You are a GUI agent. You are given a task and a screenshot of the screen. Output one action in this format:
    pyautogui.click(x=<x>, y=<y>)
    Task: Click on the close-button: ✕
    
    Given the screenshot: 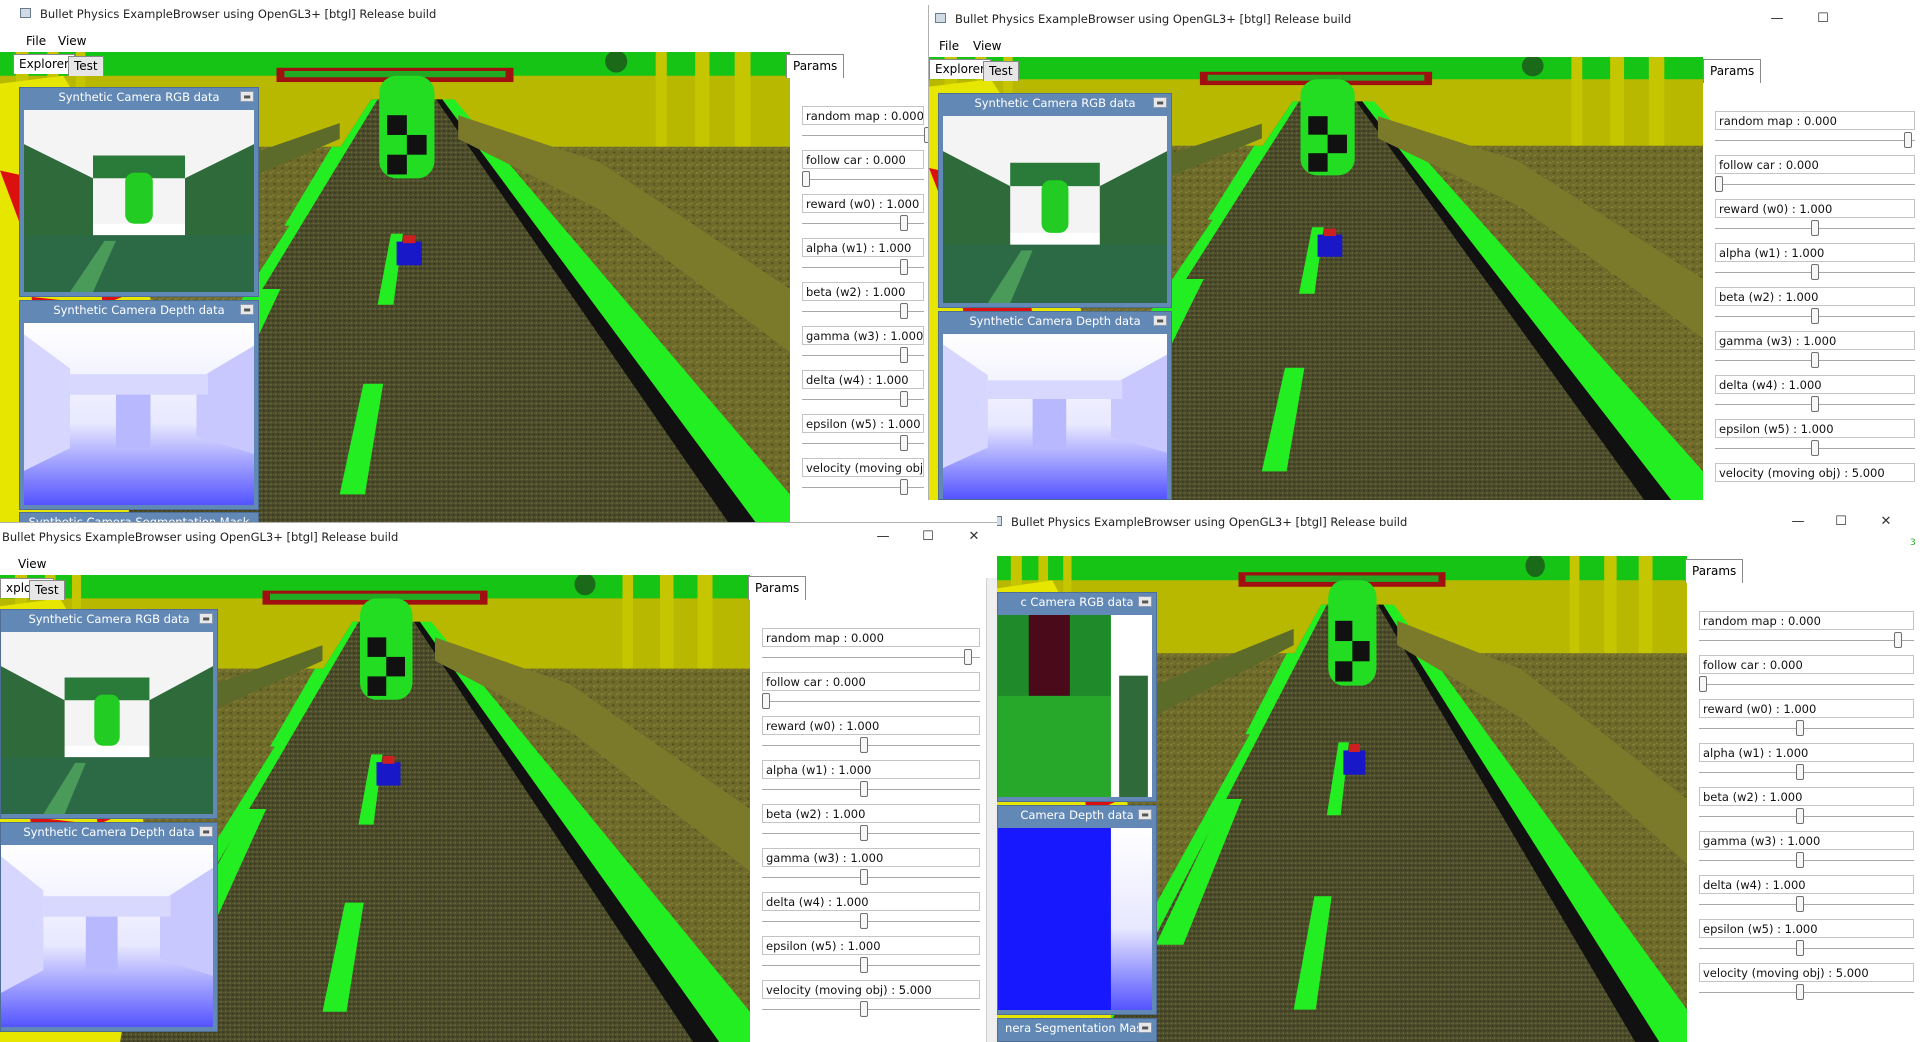 What is the action you would take?
    pyautogui.click(x=974, y=536)
    